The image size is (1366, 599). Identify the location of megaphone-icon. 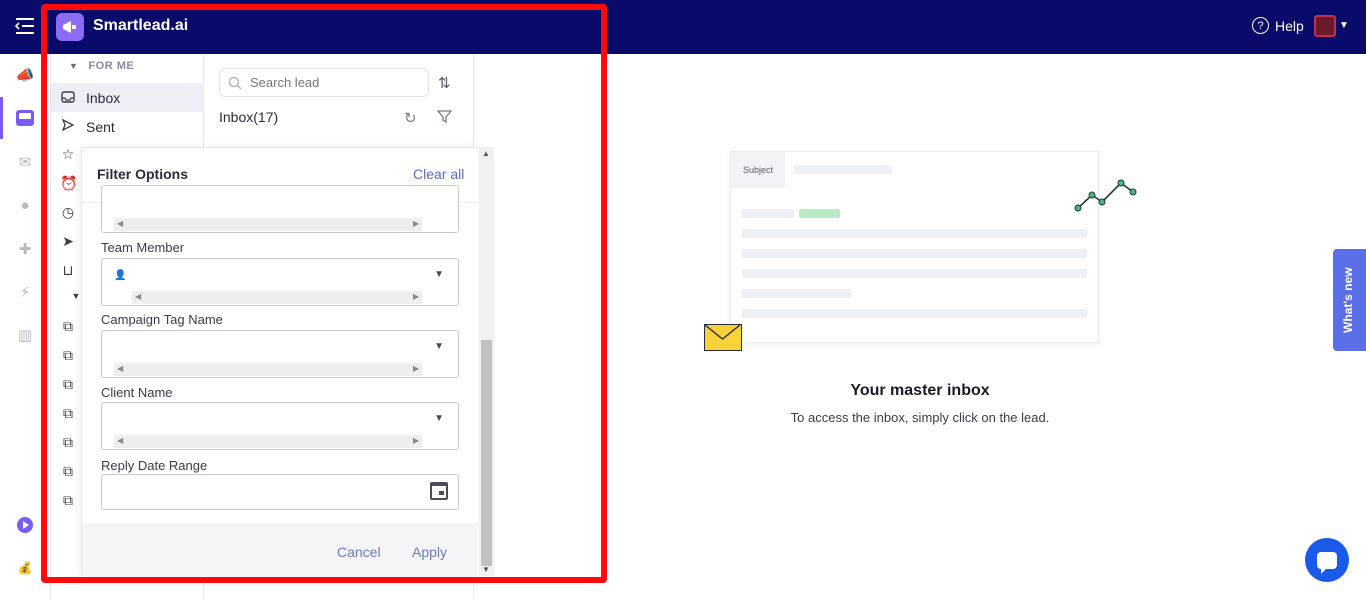
(69, 27).